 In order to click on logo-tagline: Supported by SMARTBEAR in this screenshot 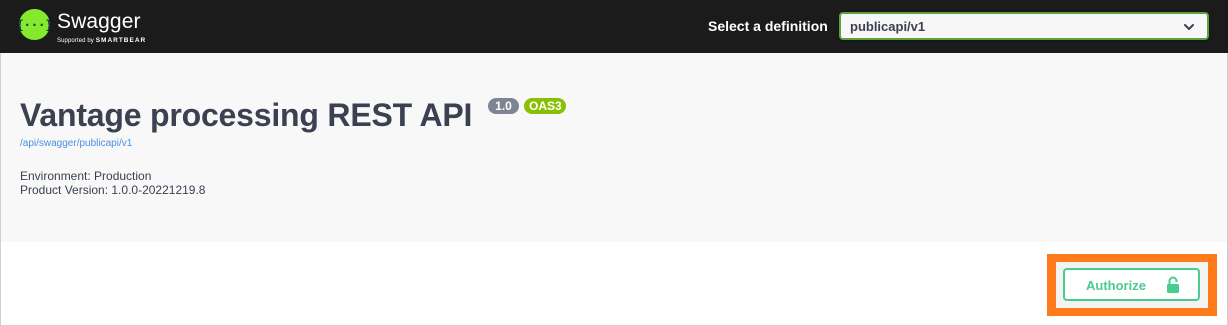, I will do `click(101, 40)`.